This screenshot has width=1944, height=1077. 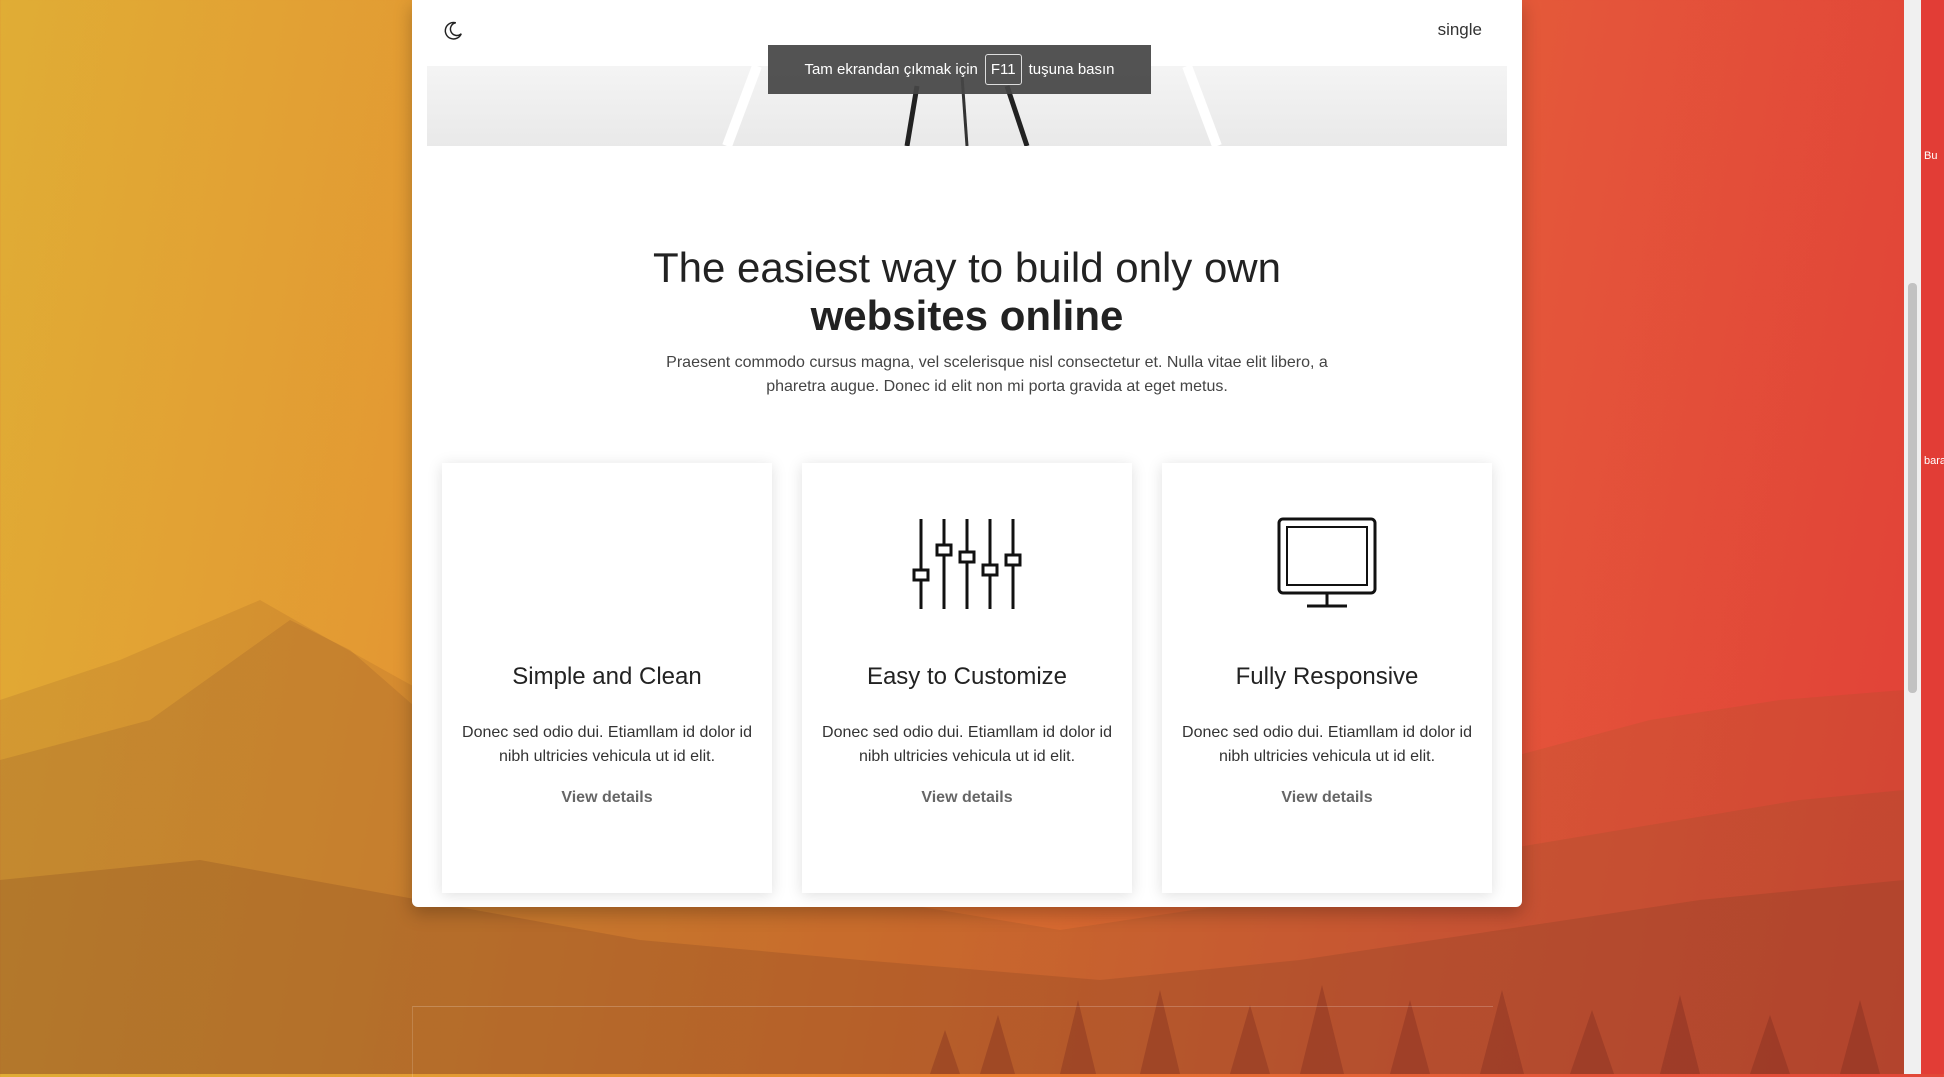 I want to click on monitor-icon, so click(x=1327, y=564).